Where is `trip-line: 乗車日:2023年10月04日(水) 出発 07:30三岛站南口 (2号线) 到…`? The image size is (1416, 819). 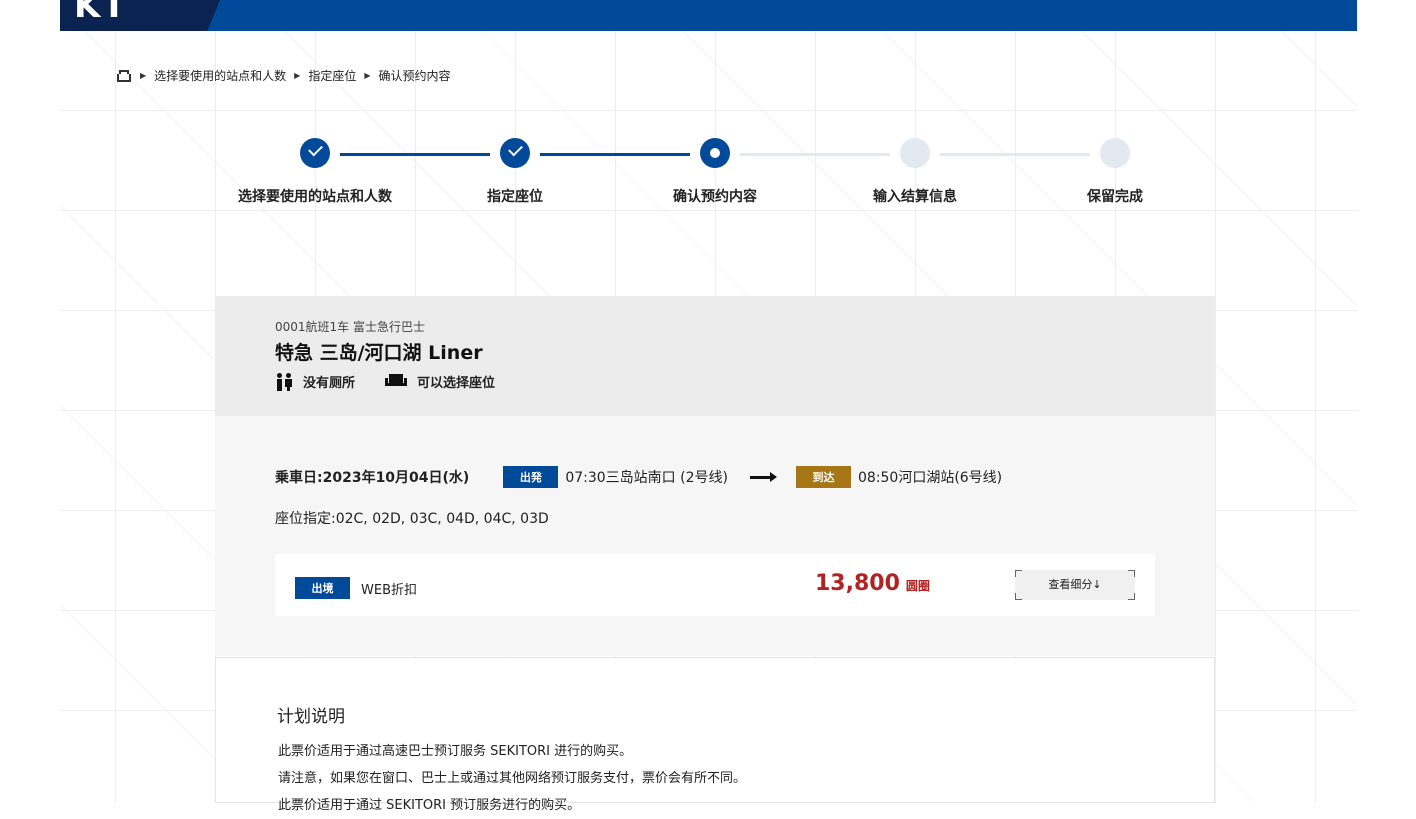
trip-line: 乗車日:2023年10月04日(水) 出発 07:30三岛站南口 (2号线) 到… is located at coordinates (638, 477).